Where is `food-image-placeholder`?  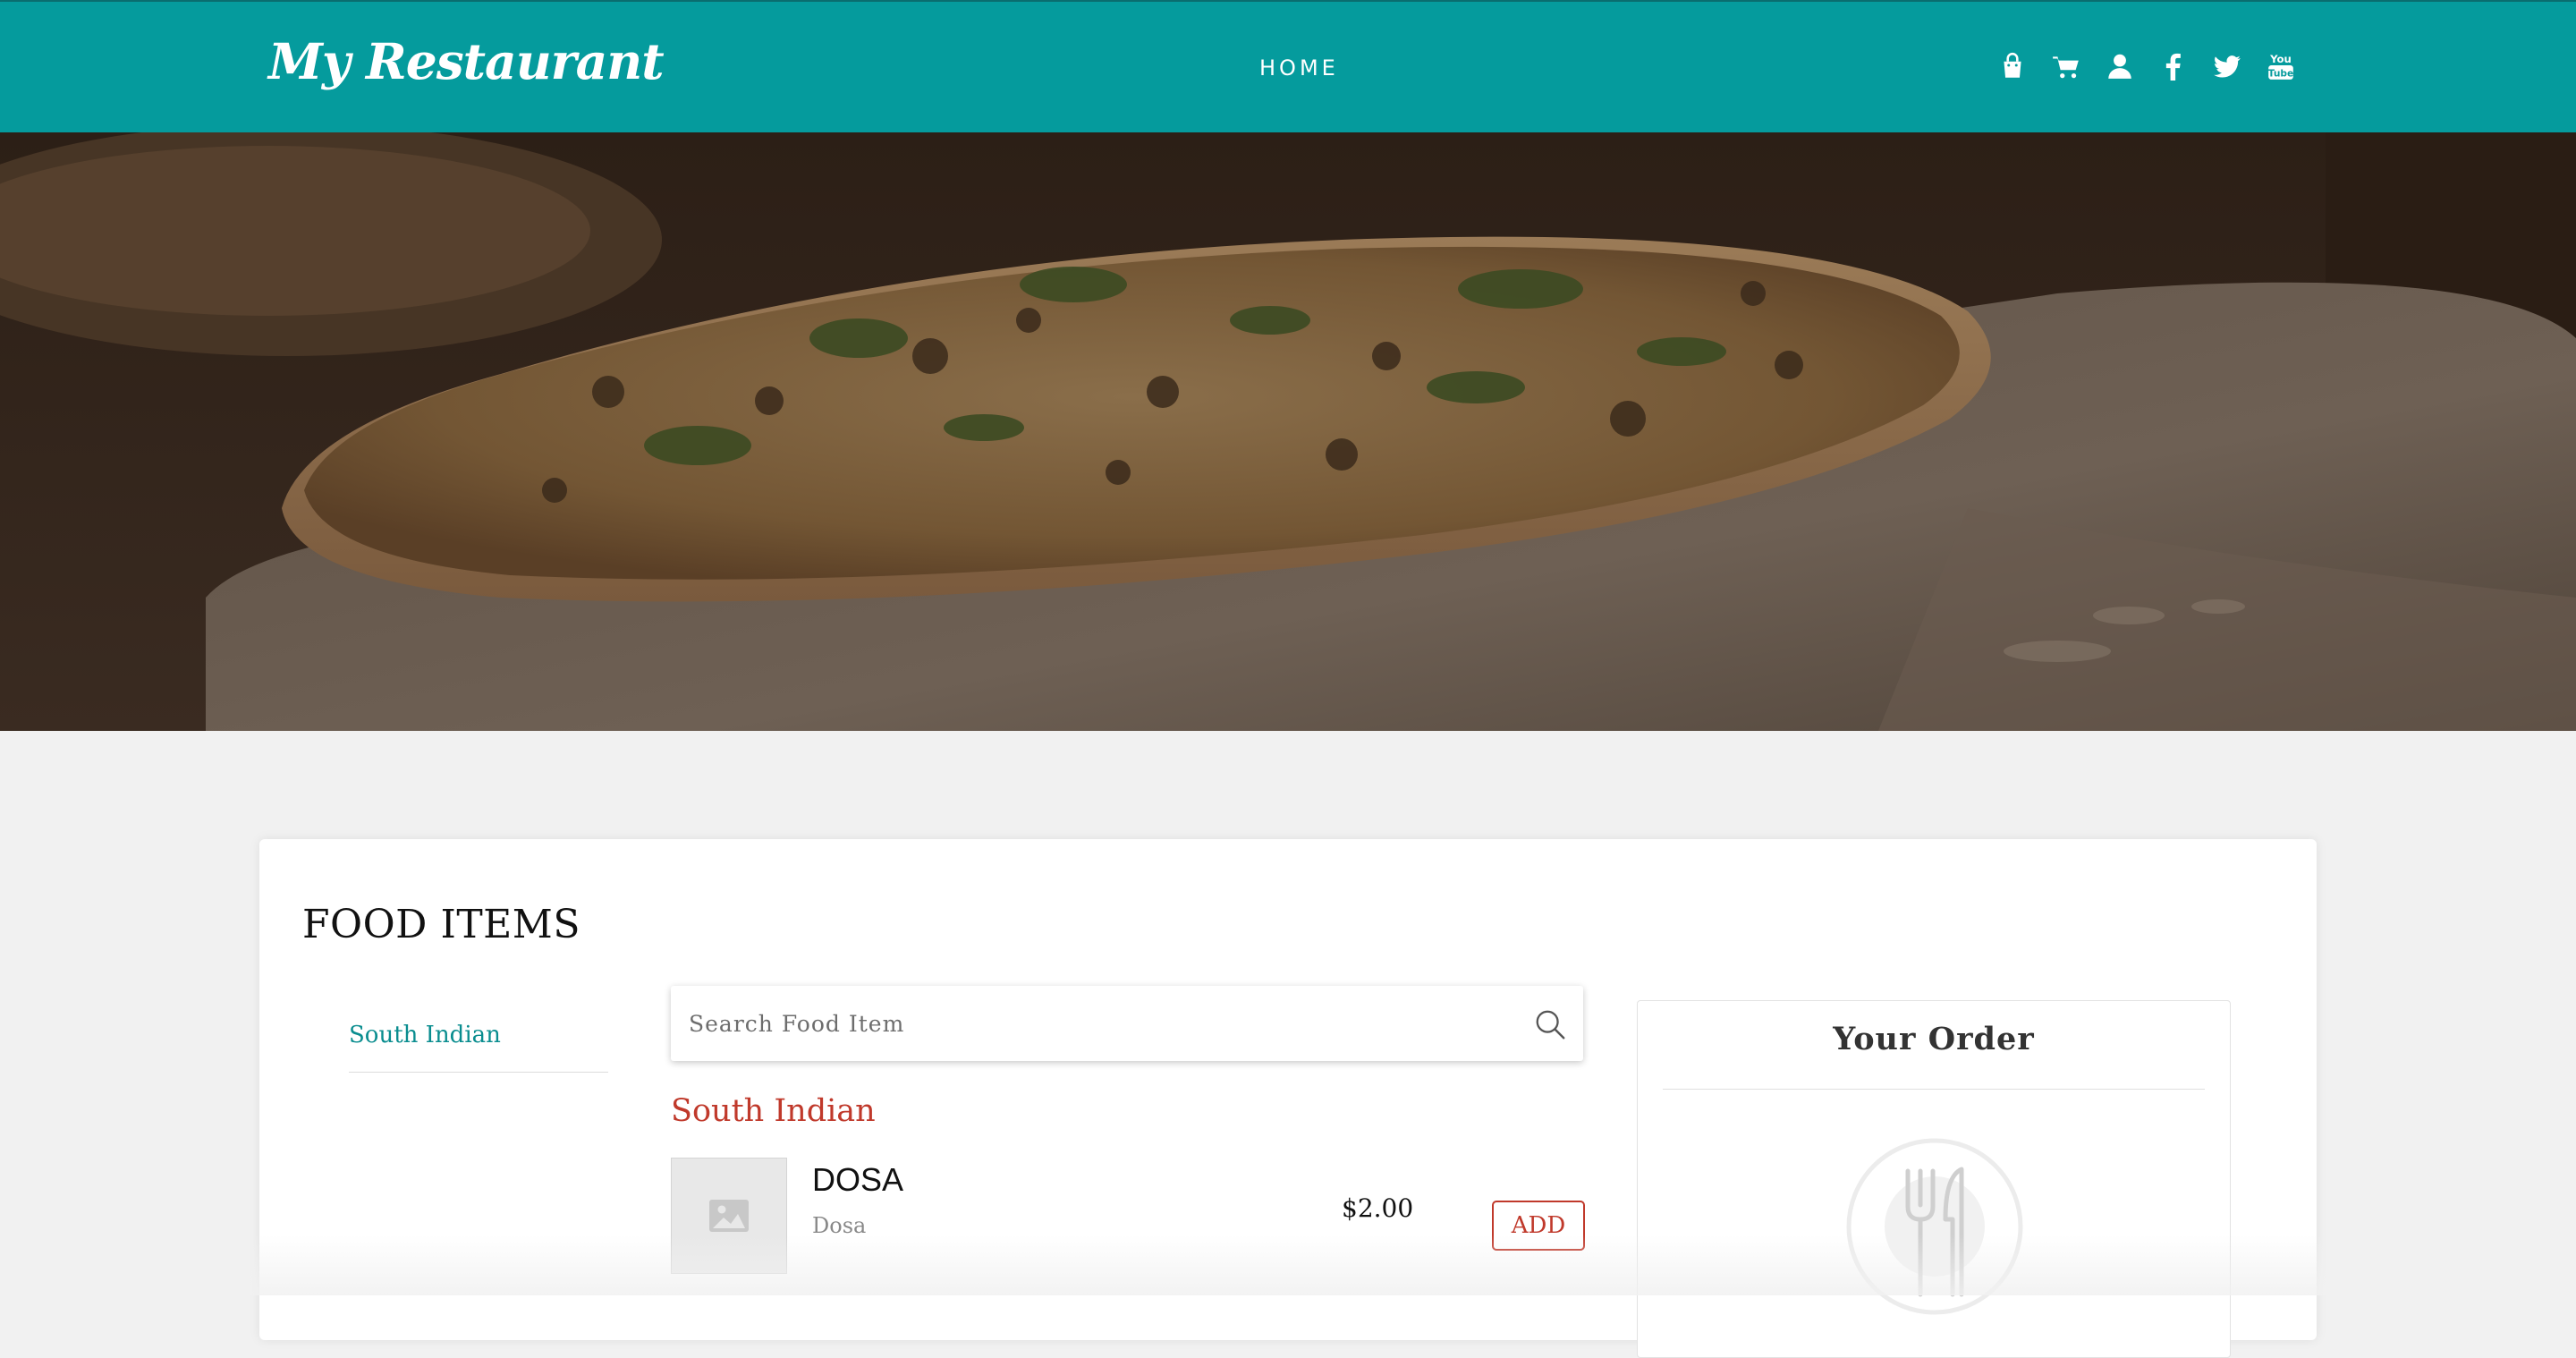
food-image-placeholder is located at coordinates (729, 1216).